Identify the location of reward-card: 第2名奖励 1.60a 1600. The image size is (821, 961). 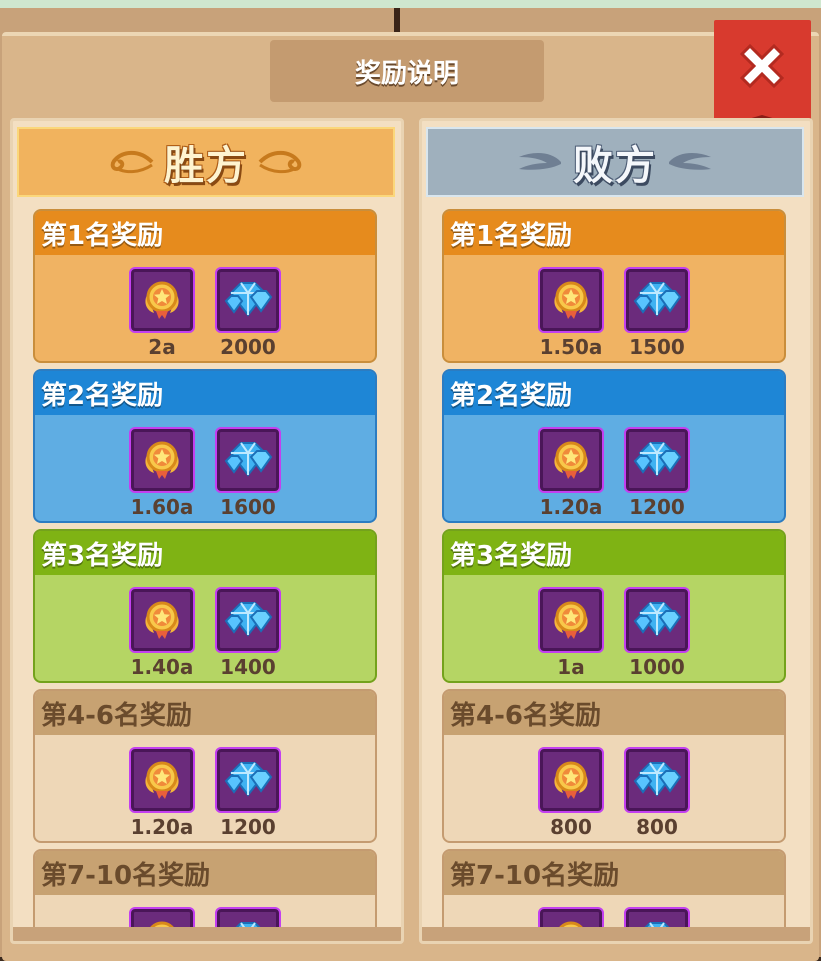
(205, 446).